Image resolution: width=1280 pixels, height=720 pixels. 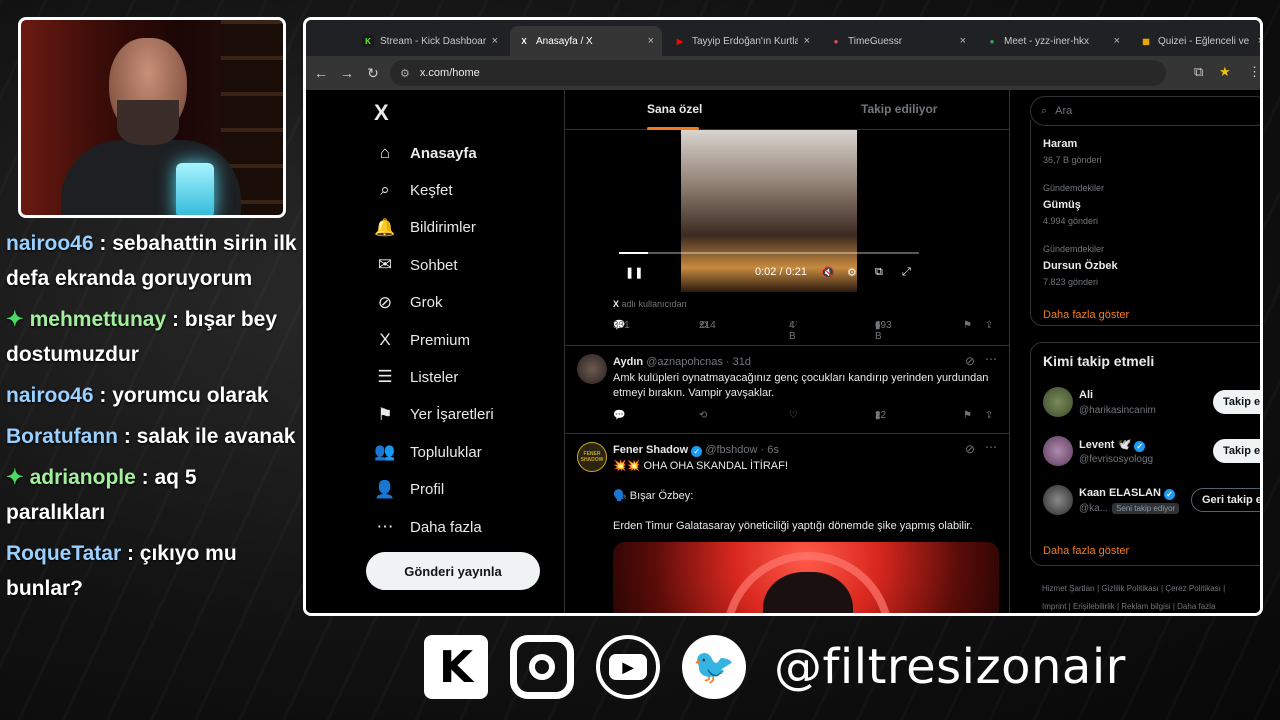 I want to click on lists-icon: ☰, so click(x=385, y=377).